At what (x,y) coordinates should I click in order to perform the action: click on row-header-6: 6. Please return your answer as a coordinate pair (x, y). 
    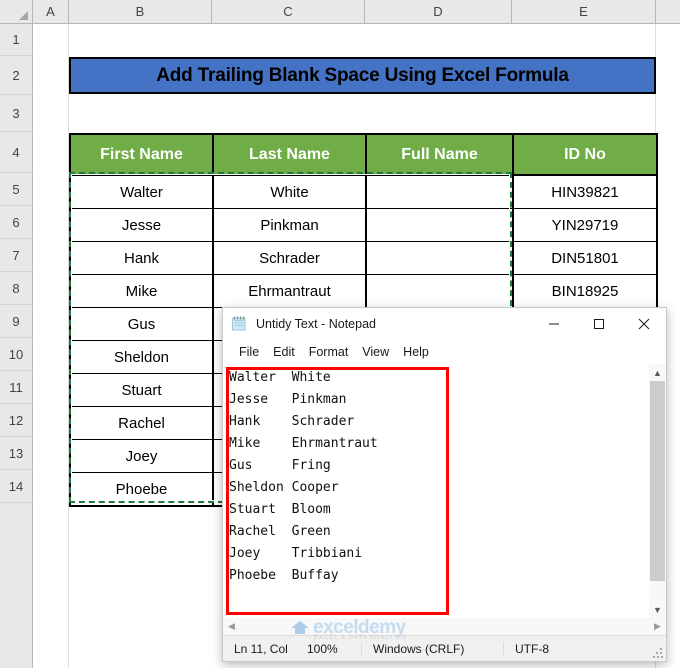
    Looking at the image, I should click on (16, 222).